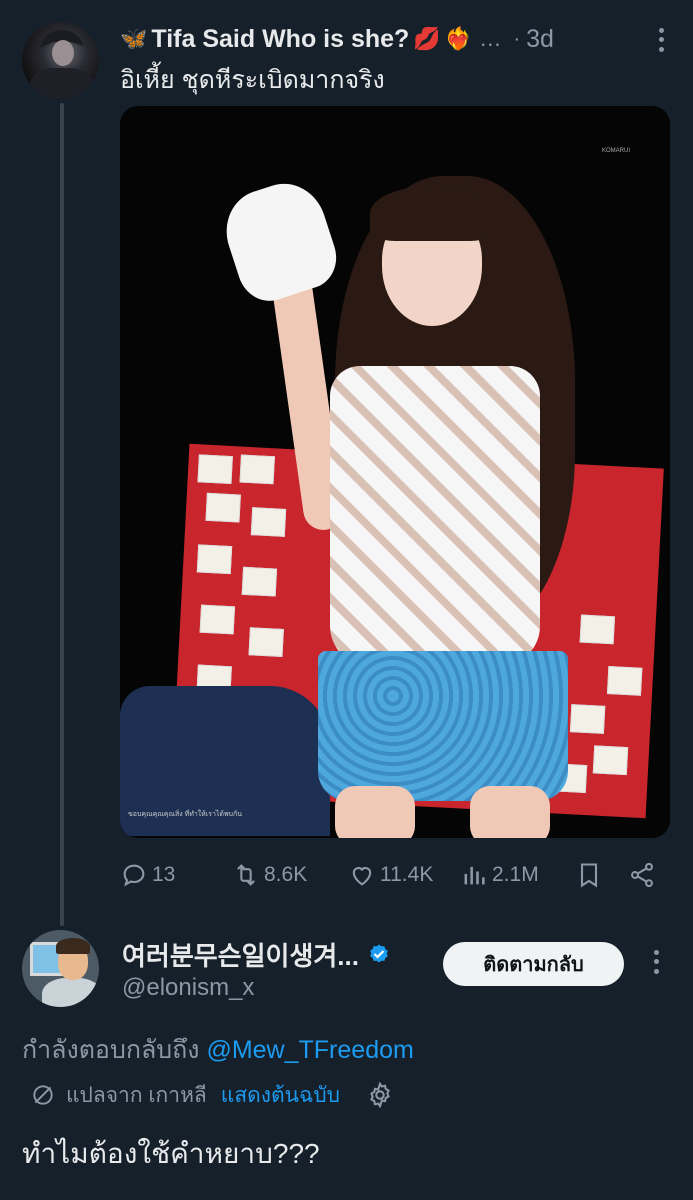 The width and height of the screenshot is (693, 1200). I want to click on bookmark-icon, so click(589, 875).